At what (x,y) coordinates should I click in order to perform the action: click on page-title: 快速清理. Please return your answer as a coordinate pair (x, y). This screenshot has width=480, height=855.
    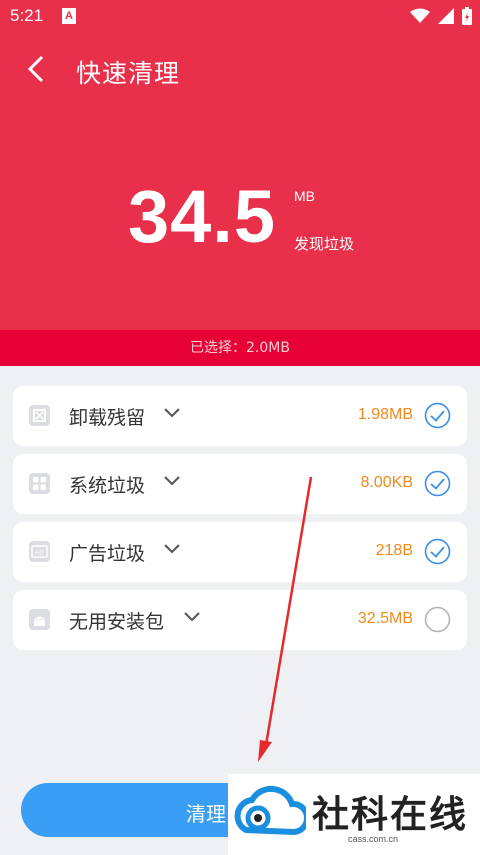
    Looking at the image, I should click on (128, 73).